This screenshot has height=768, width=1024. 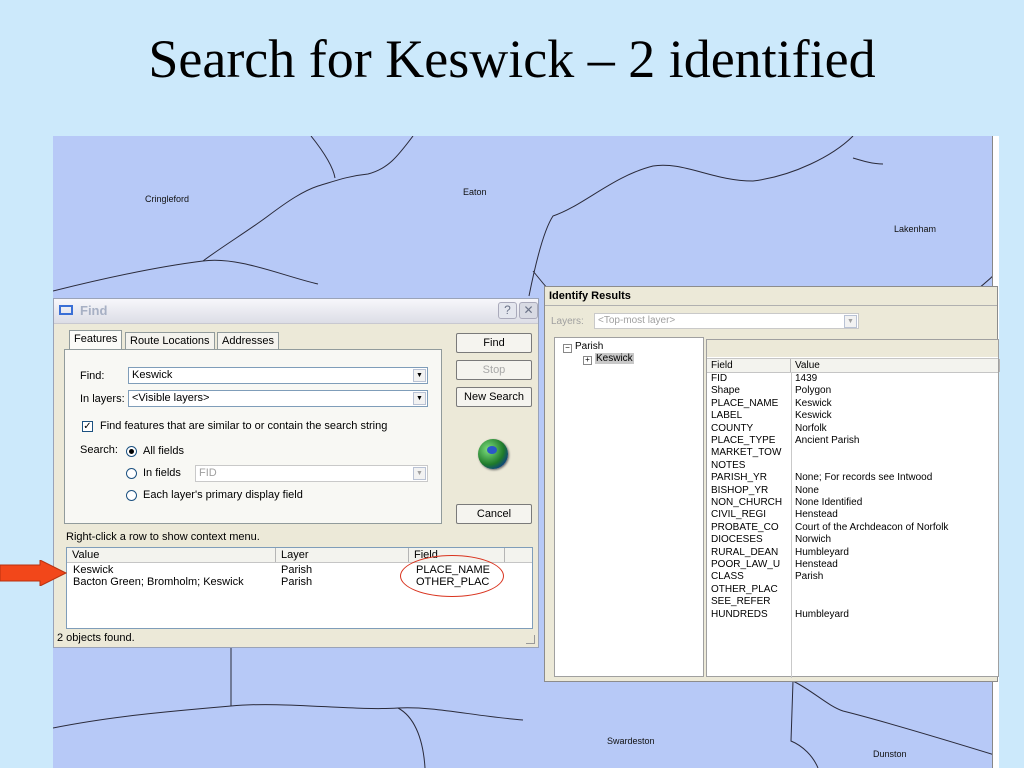 I want to click on table-row: NON_CHURCH None Identified, so click(x=852, y=503).